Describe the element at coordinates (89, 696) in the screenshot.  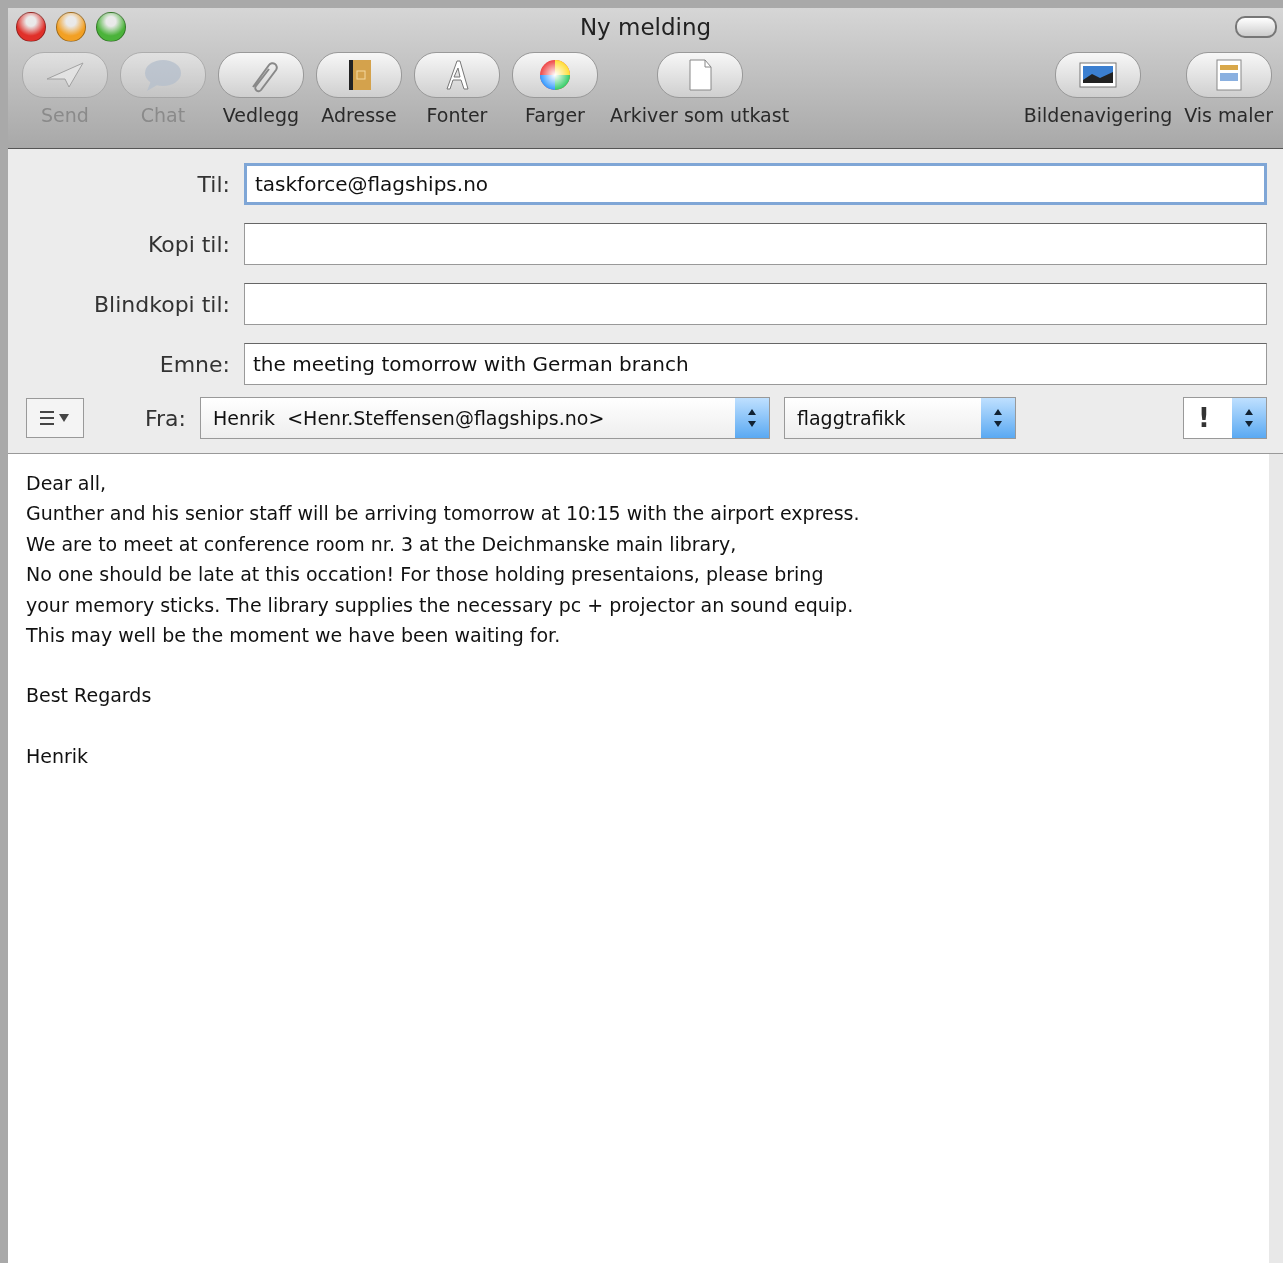
I see `message-line: Best Regards` at that location.